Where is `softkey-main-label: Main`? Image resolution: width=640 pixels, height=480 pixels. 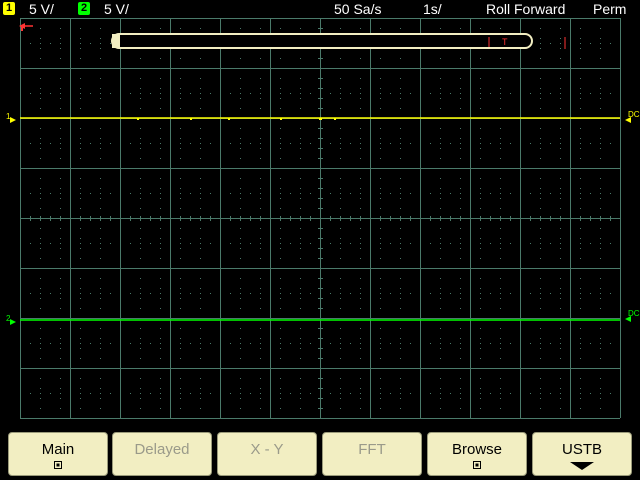 softkey-main-label: Main is located at coordinates (58, 449).